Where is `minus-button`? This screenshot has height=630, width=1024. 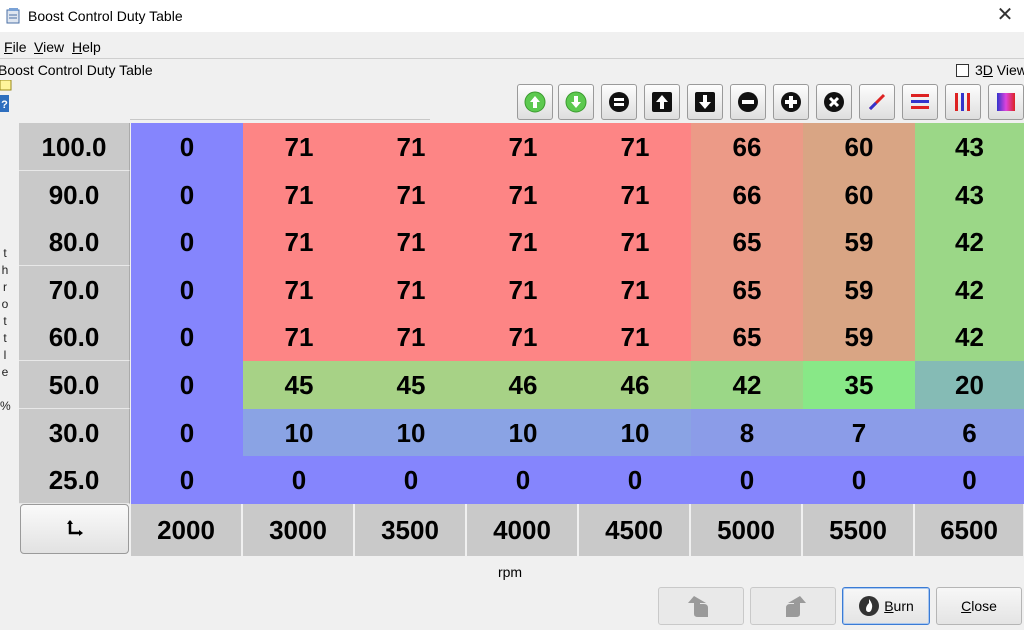
minus-button is located at coordinates (748, 102).